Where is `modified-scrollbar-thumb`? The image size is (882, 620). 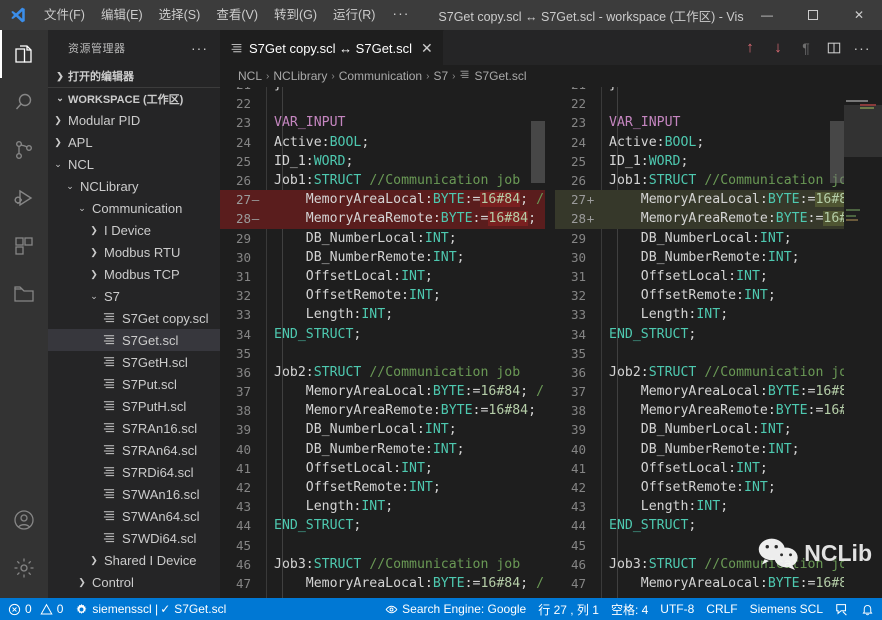
modified-scrollbar-thumb is located at coordinates (837, 152).